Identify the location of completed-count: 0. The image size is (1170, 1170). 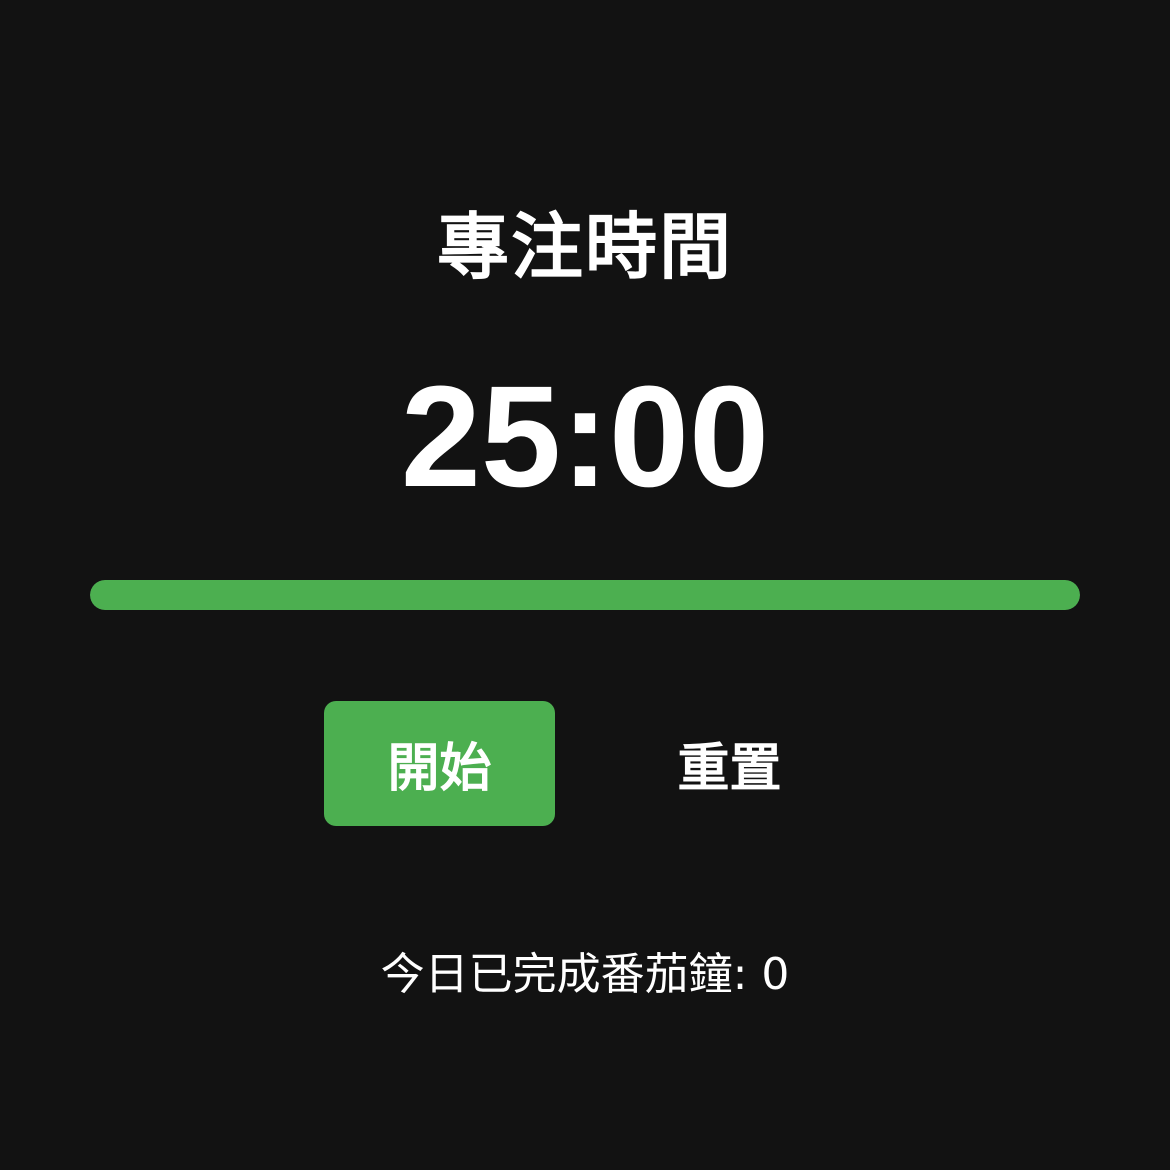
(775, 974).